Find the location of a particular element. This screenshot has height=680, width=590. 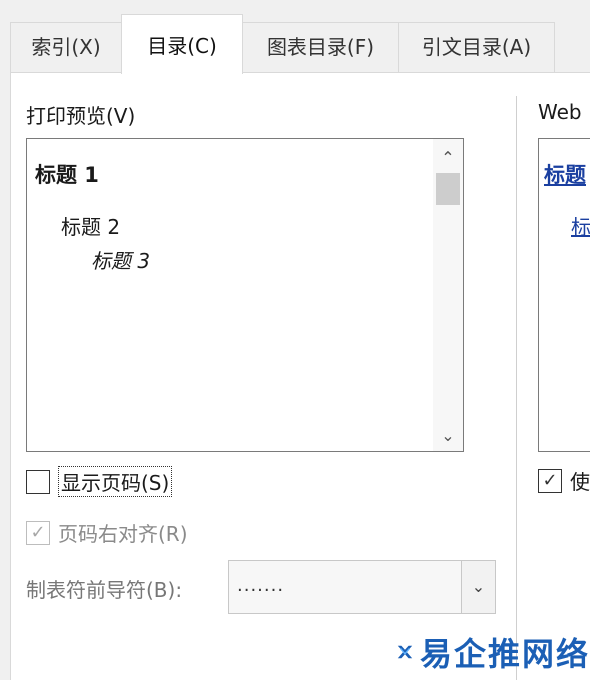

web-option: ✓ 使 is located at coordinates (564, 480).